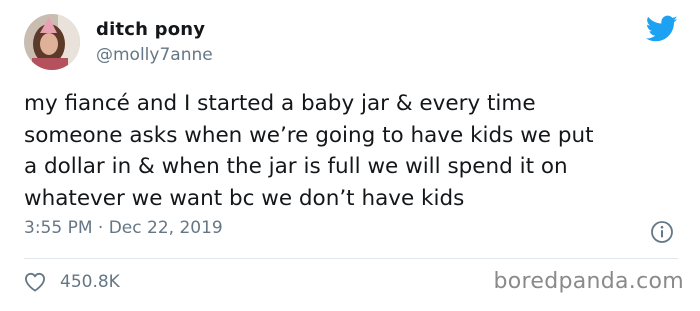 The height and width of the screenshot is (311, 700). I want to click on tweet-timestamp: 3:55 PM · Dec 22, 2019, so click(123, 228).